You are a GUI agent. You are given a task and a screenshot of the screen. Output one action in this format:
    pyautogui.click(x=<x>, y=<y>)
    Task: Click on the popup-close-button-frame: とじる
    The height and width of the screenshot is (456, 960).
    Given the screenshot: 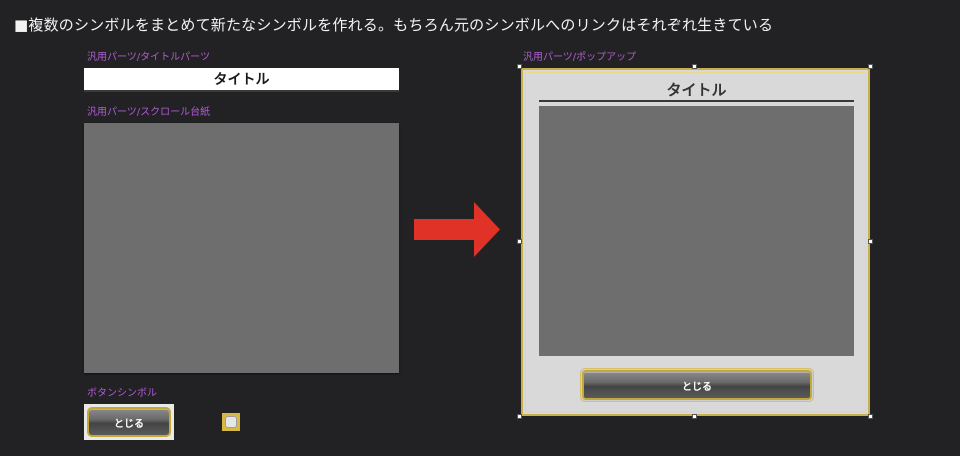 What is the action you would take?
    pyautogui.click(x=697, y=385)
    